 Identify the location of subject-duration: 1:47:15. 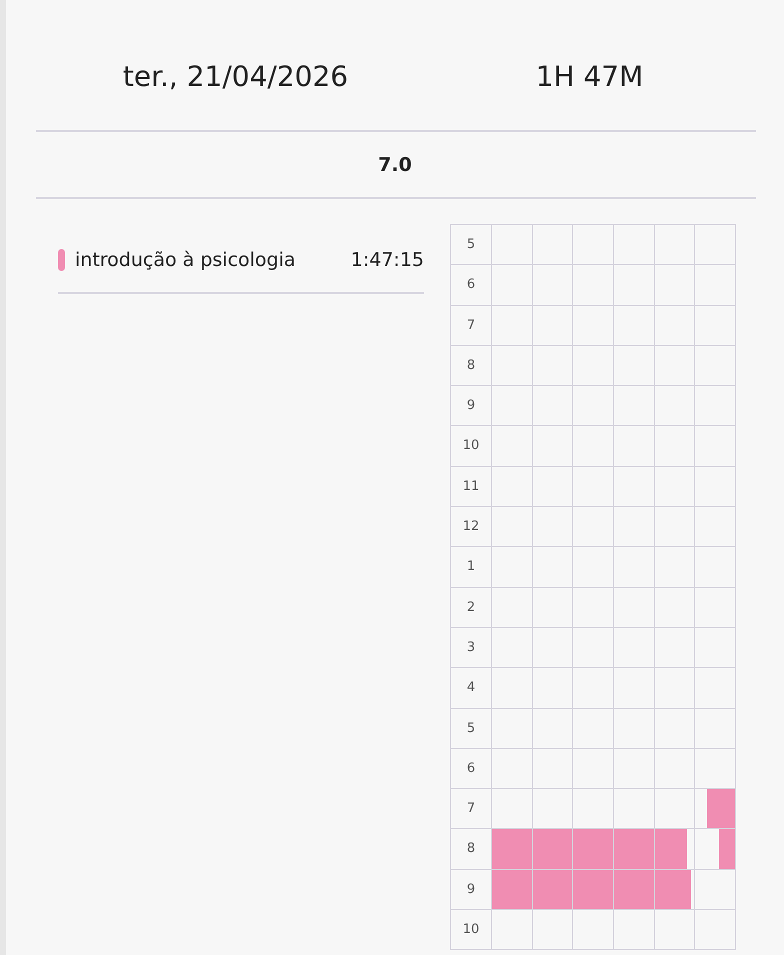
(387, 259).